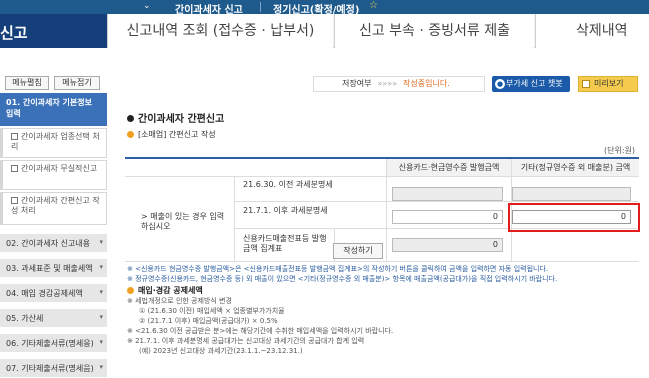  Describe the element at coordinates (620, 150) in the screenshot. I see `unit-label: (단위:원)` at that location.